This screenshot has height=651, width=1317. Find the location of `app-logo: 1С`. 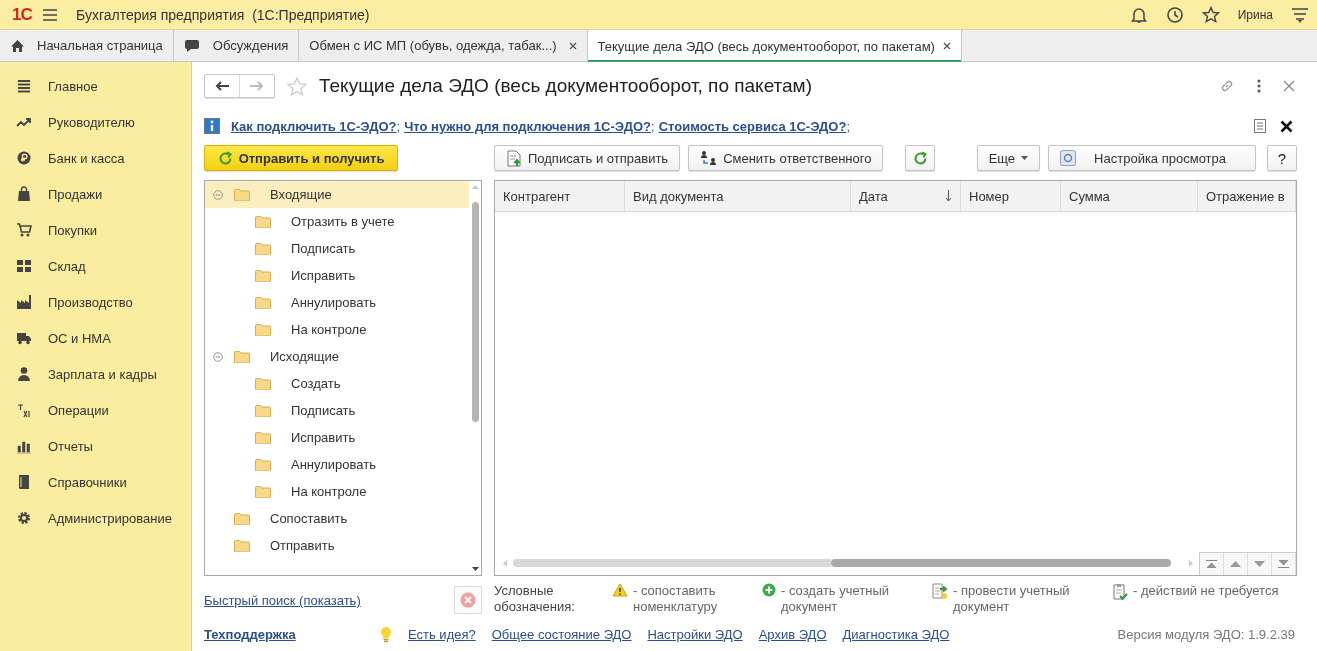

app-logo: 1С is located at coordinates (22, 14).